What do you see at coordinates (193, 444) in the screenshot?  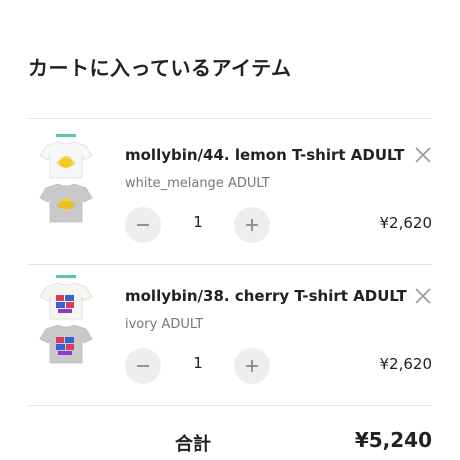 I see `total-label: 合計` at bounding box center [193, 444].